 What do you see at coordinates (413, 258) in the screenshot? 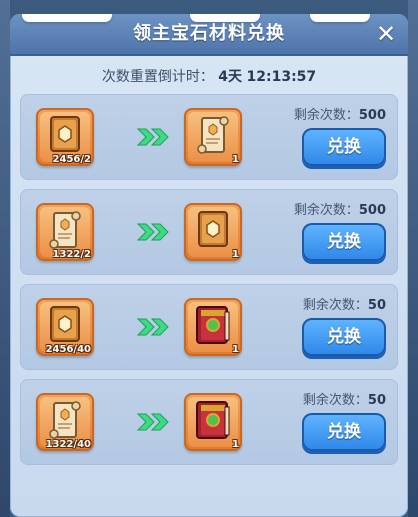
I see `background-right` at bounding box center [413, 258].